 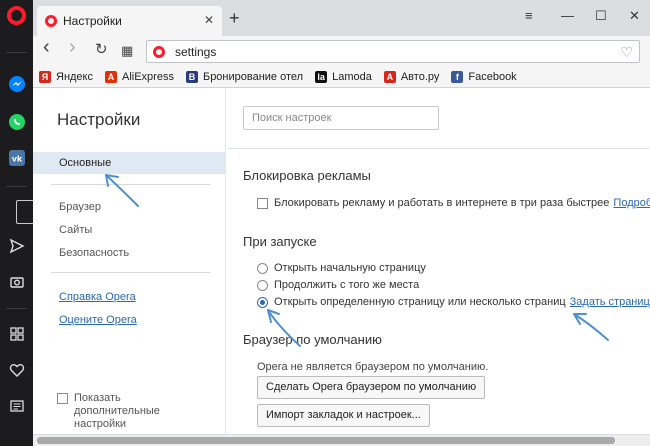 I want to click on svg-text: vk, so click(x=16, y=158).